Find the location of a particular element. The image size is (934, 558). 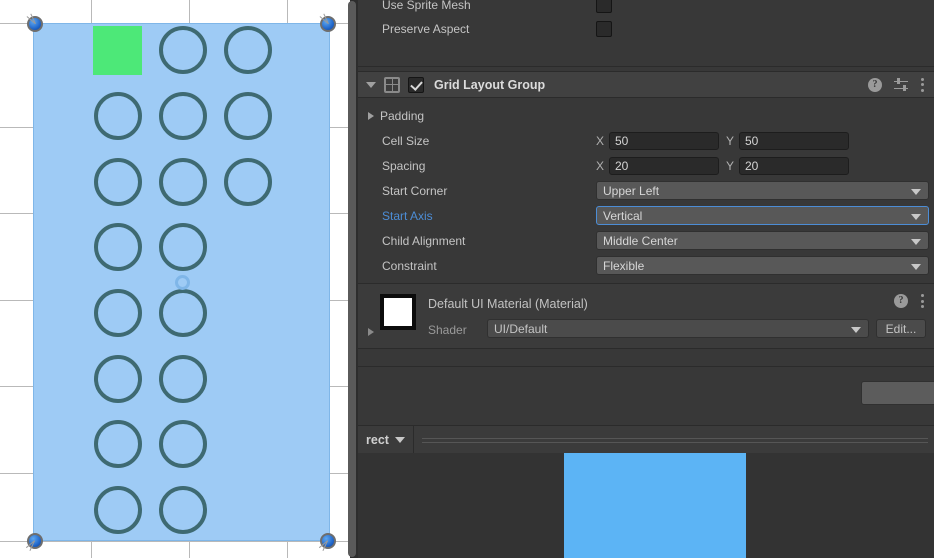

anchor-top-left is located at coordinates (34, 22).